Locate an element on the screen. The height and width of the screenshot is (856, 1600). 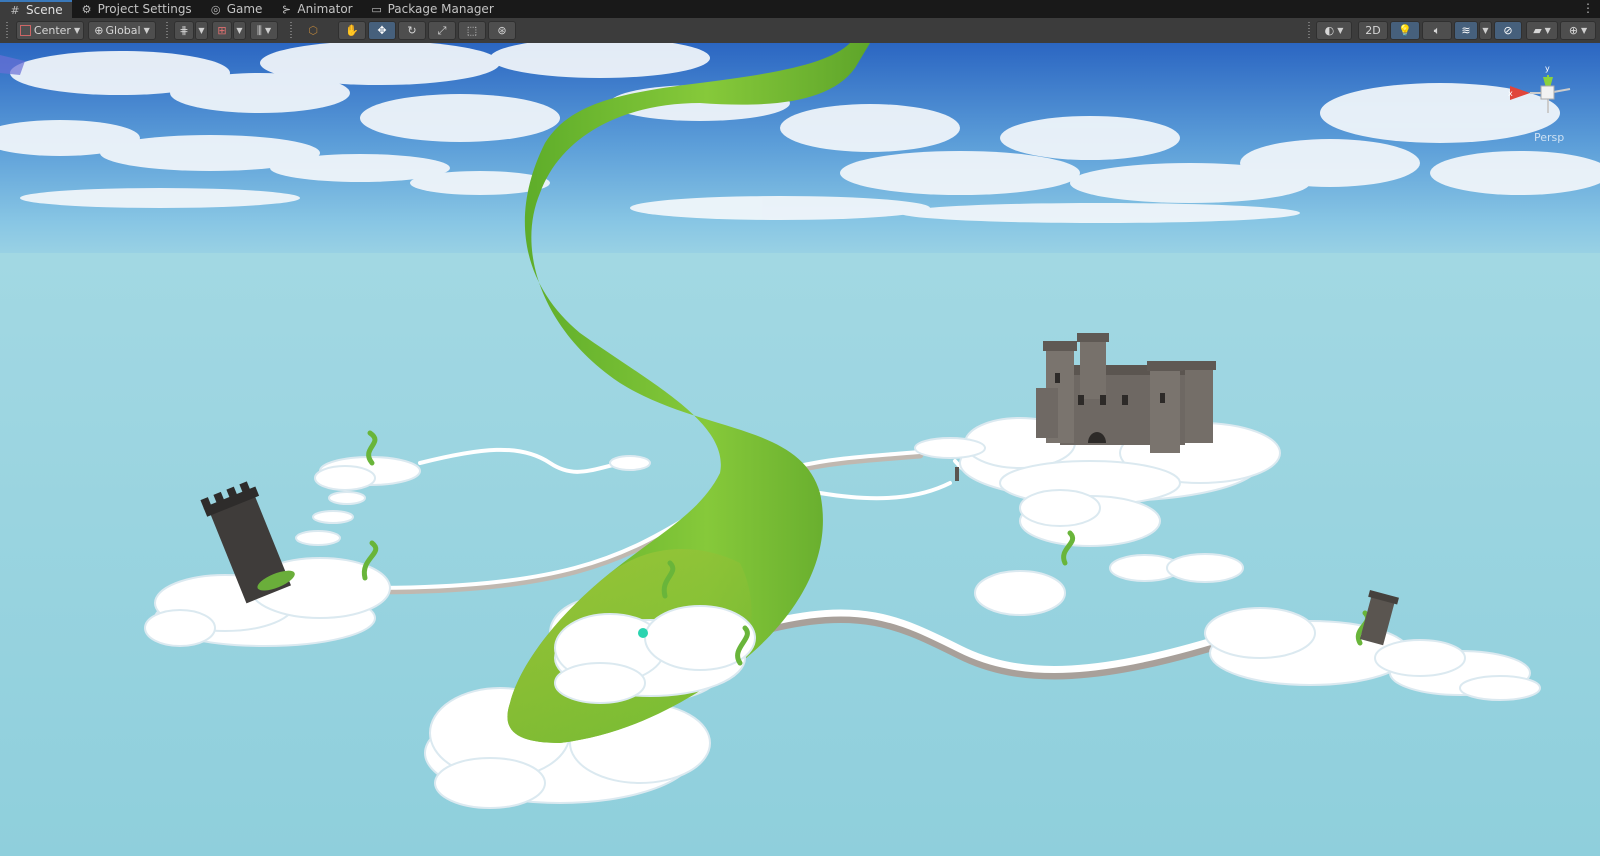
snap-icon: ⊞ is located at coordinates (222, 30).